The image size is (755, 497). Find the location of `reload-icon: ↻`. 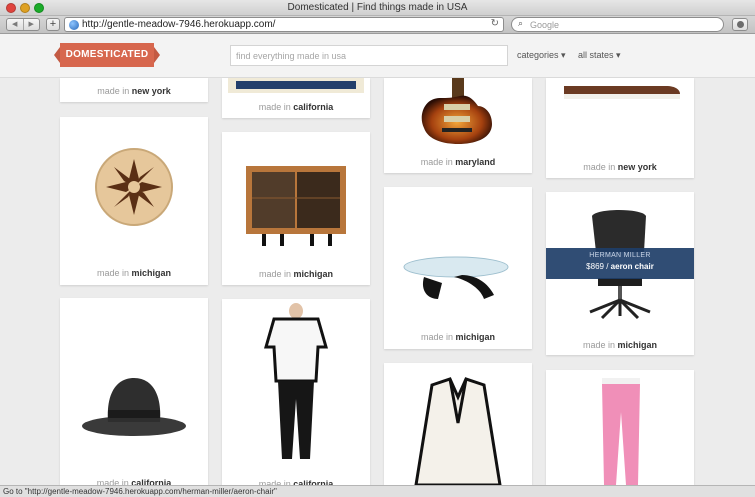

reload-icon: ↻ is located at coordinates (495, 23).